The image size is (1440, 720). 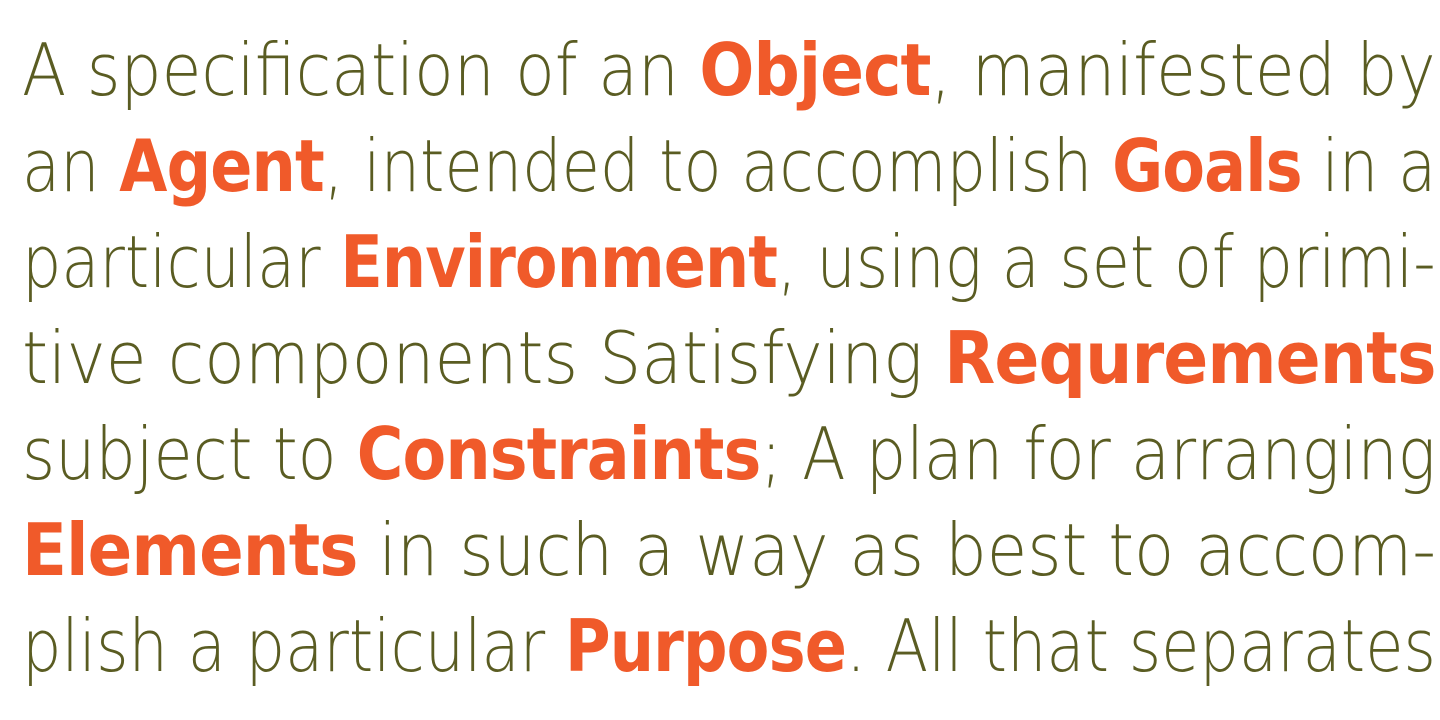 What do you see at coordinates (1369, 166) in the screenshot?
I see `text-segment: in a` at bounding box center [1369, 166].